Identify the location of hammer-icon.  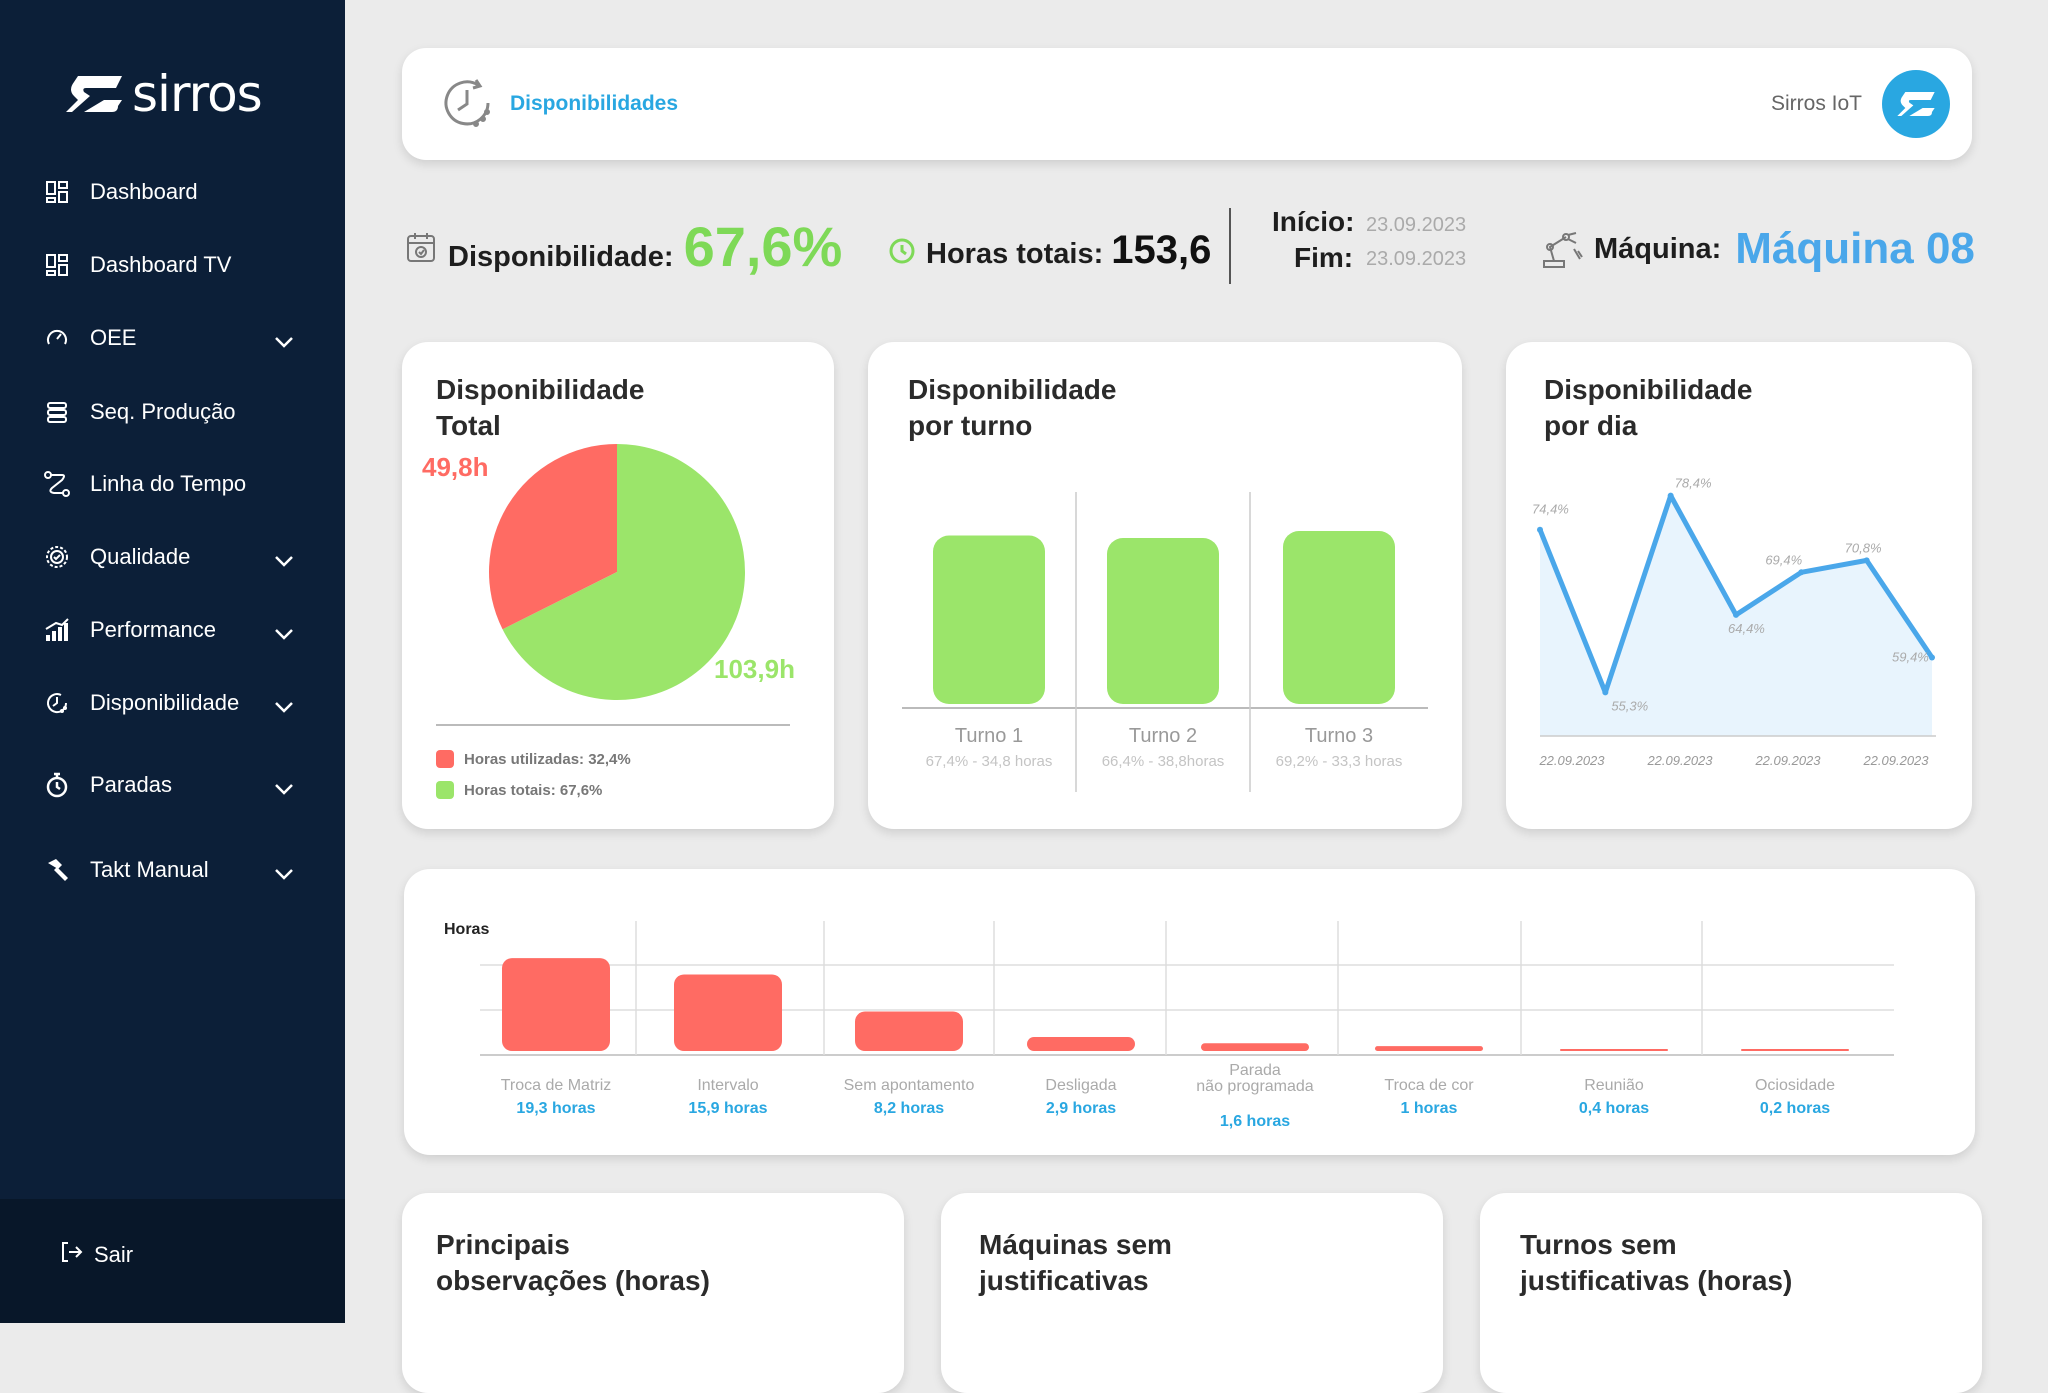
(57, 870).